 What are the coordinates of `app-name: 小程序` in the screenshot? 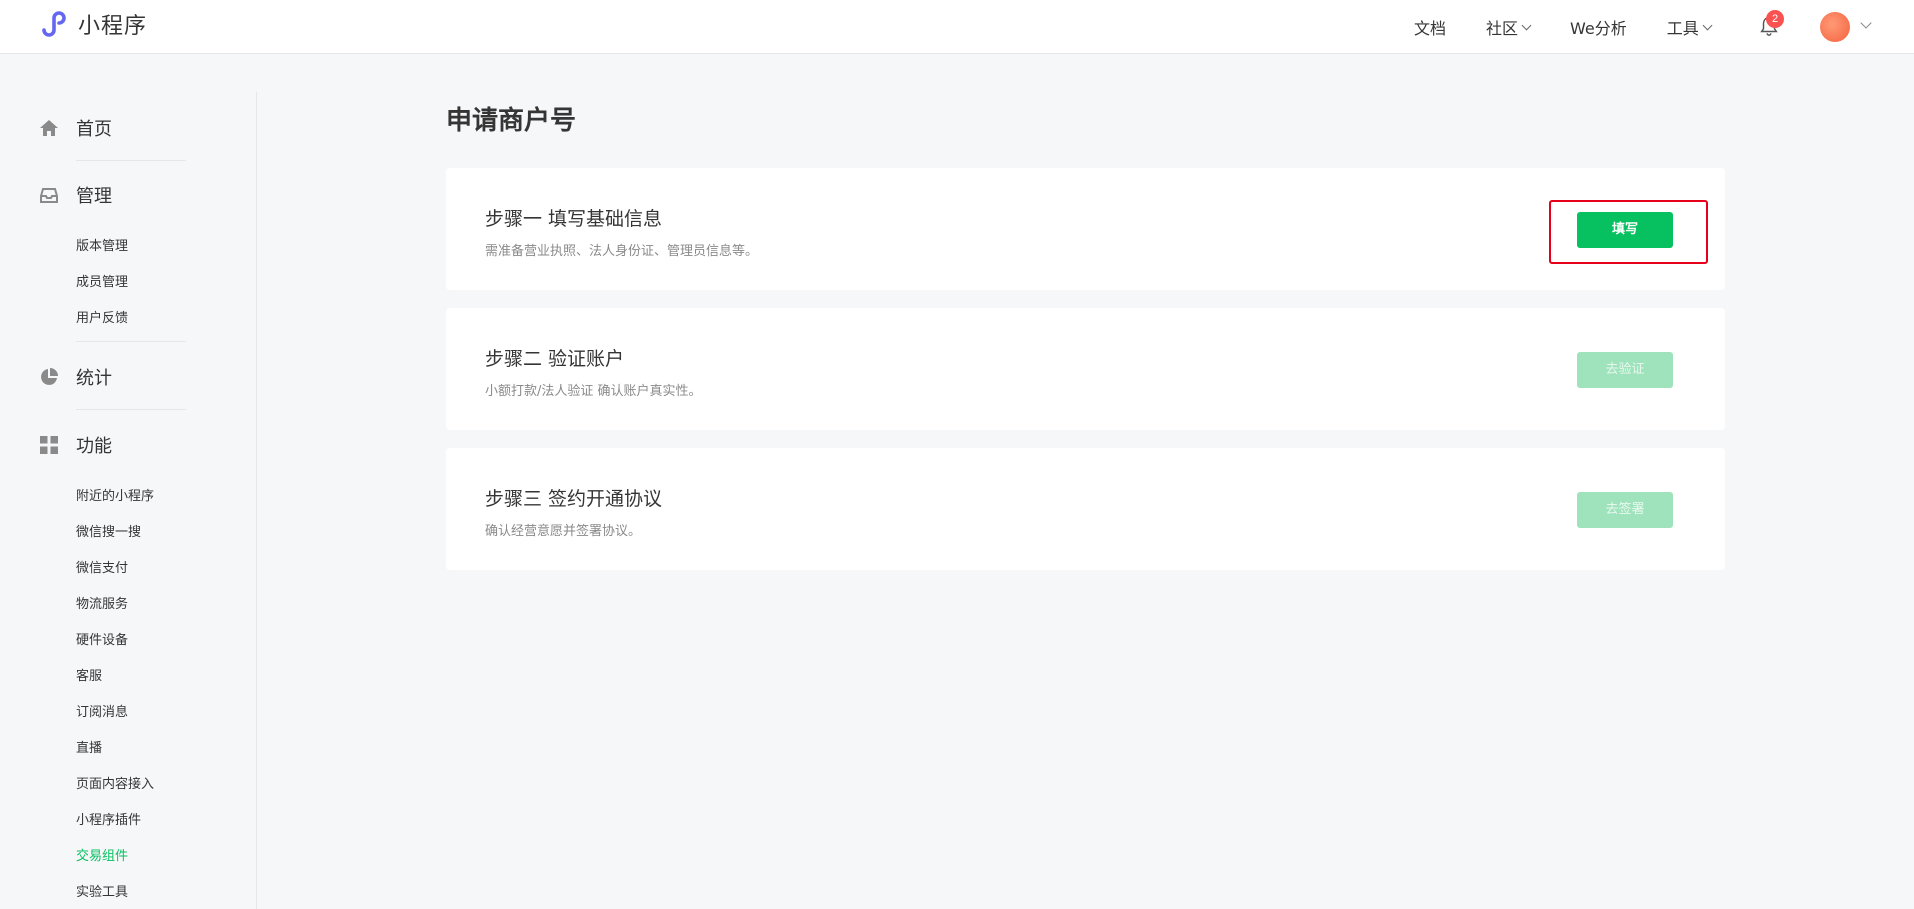 It's located at (113, 26).